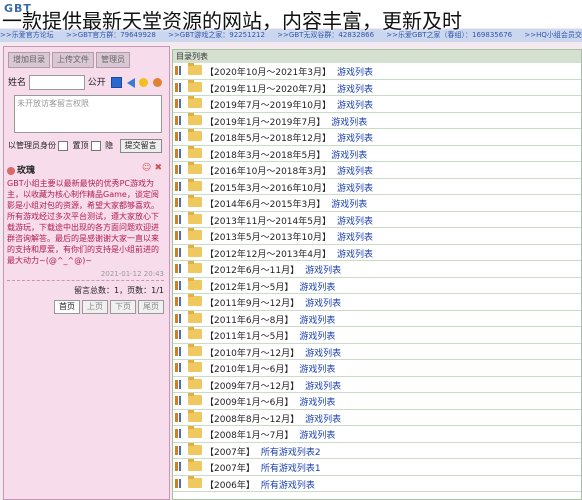  What do you see at coordinates (377, 170) in the screenshot?
I see `file-row: 【2016年10月～2018年3月】 游戏列表` at bounding box center [377, 170].